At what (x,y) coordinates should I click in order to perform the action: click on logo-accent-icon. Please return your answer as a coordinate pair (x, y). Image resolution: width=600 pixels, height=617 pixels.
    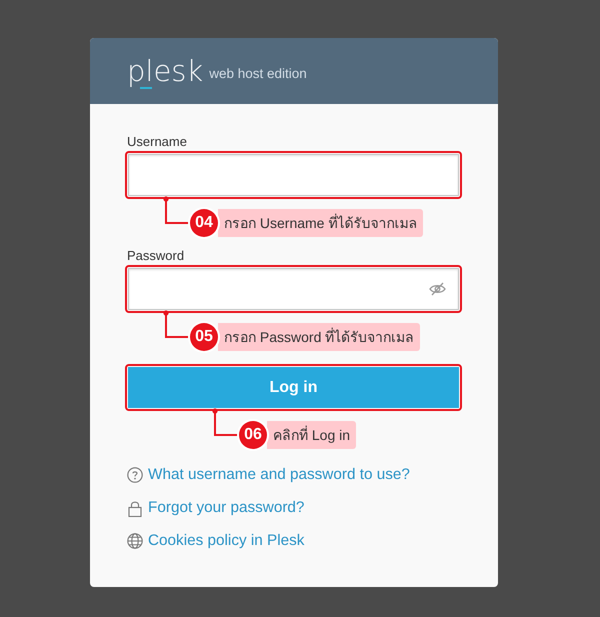
    Looking at the image, I should click on (146, 88).